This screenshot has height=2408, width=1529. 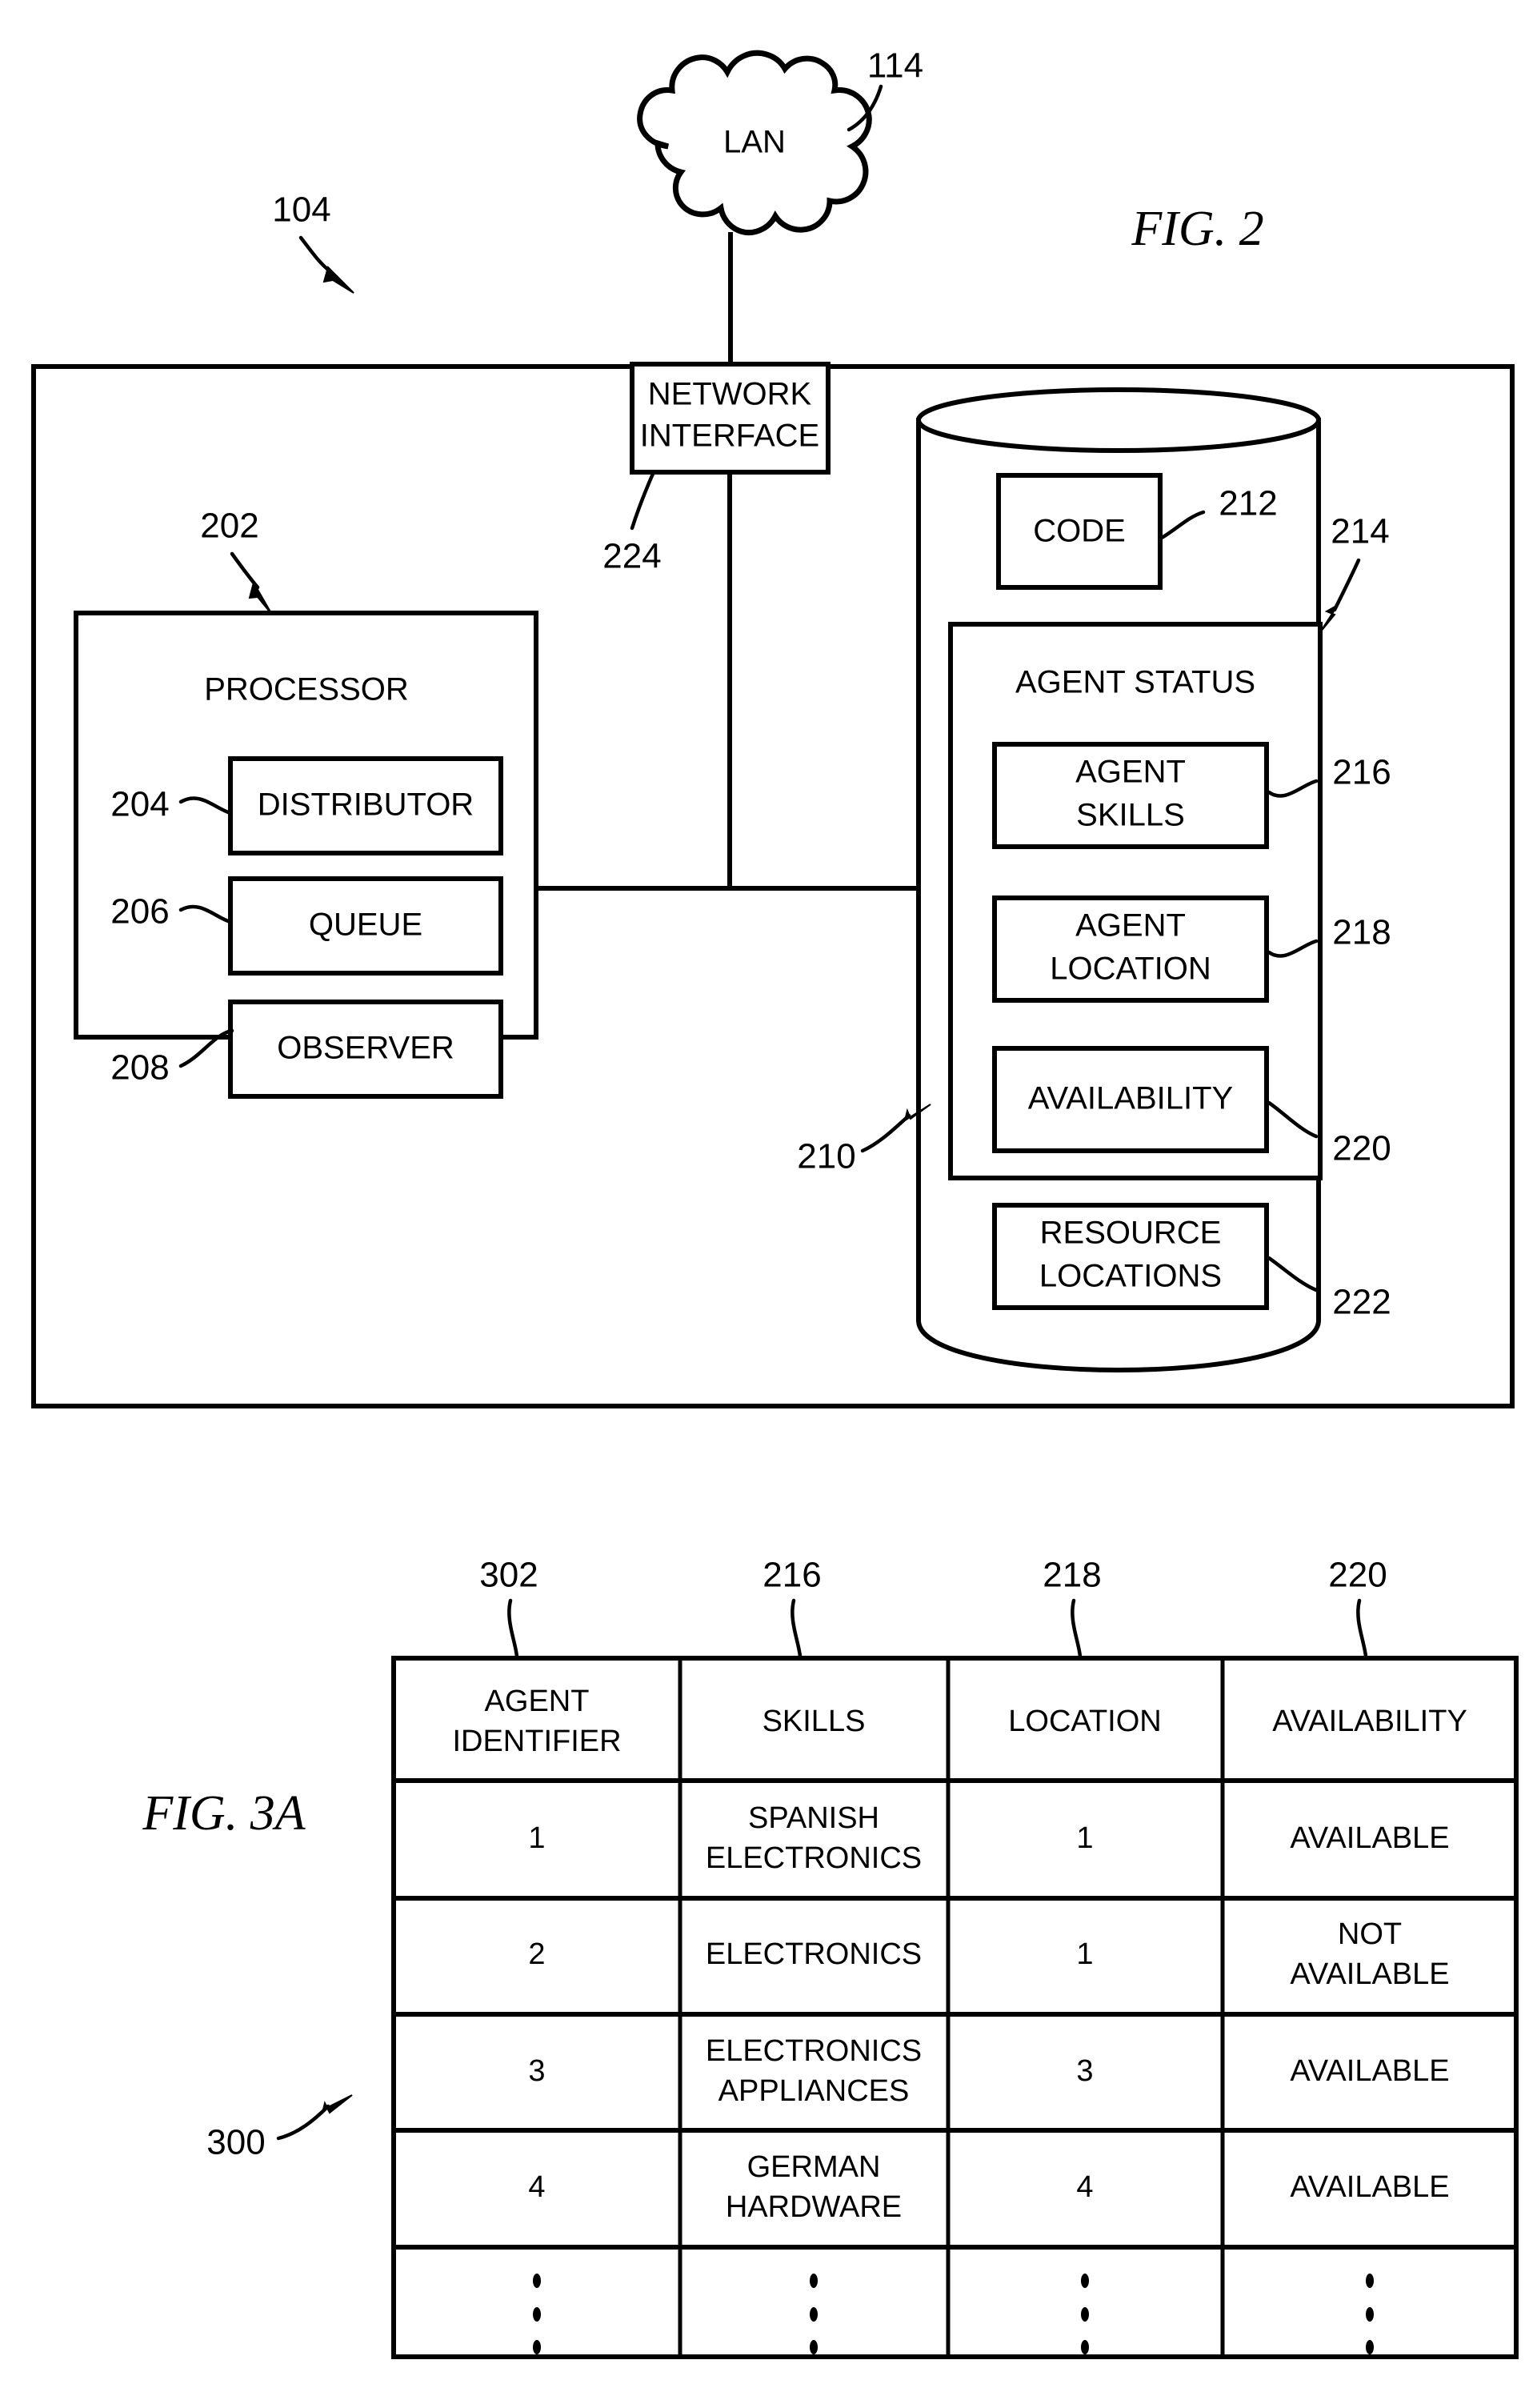 I want to click on cell-agent-identifier: 4, so click(x=536, y=2187).